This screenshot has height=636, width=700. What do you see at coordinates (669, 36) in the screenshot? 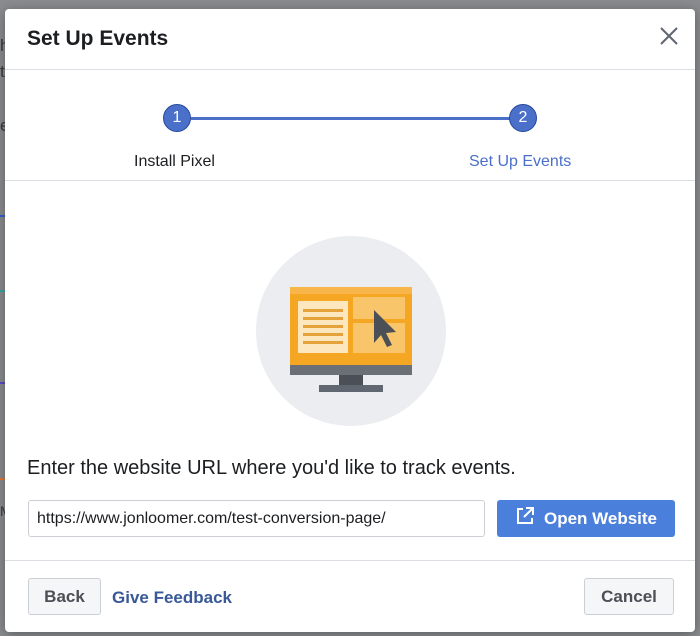
I see `close-icon` at bounding box center [669, 36].